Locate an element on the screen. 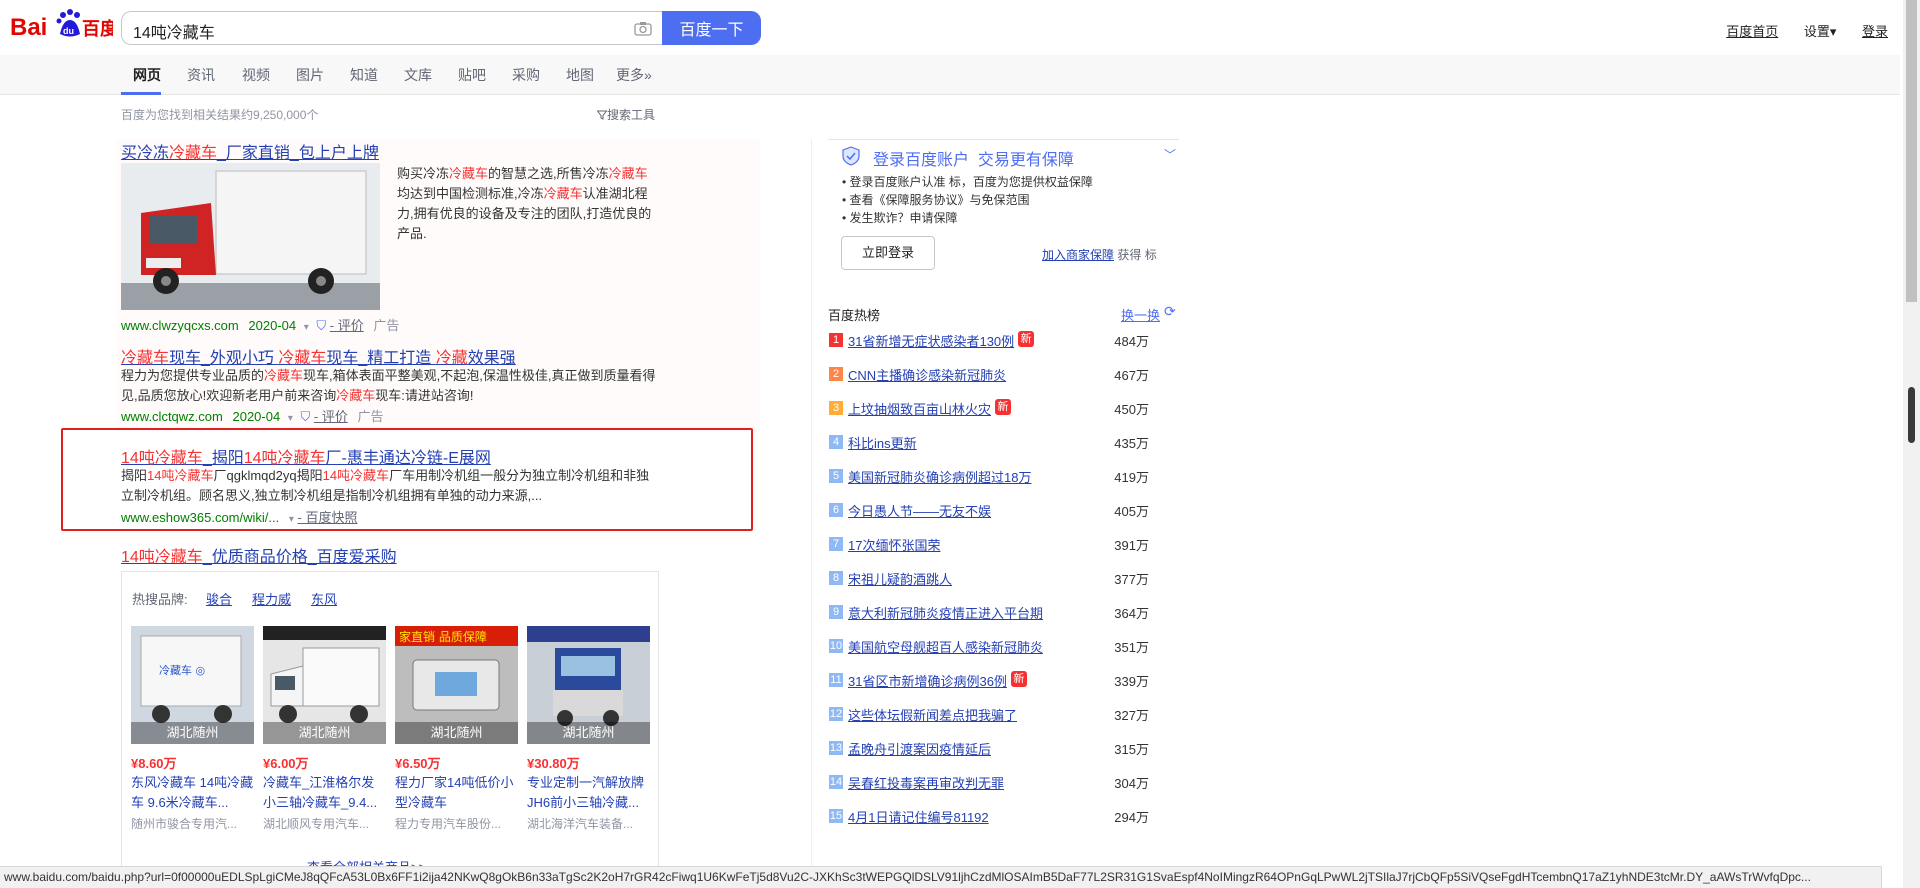 The width and height of the screenshot is (1920, 888). hot-item: 12 这些体坛假新闻差点把我骗了 327万 is located at coordinates (1003, 716).